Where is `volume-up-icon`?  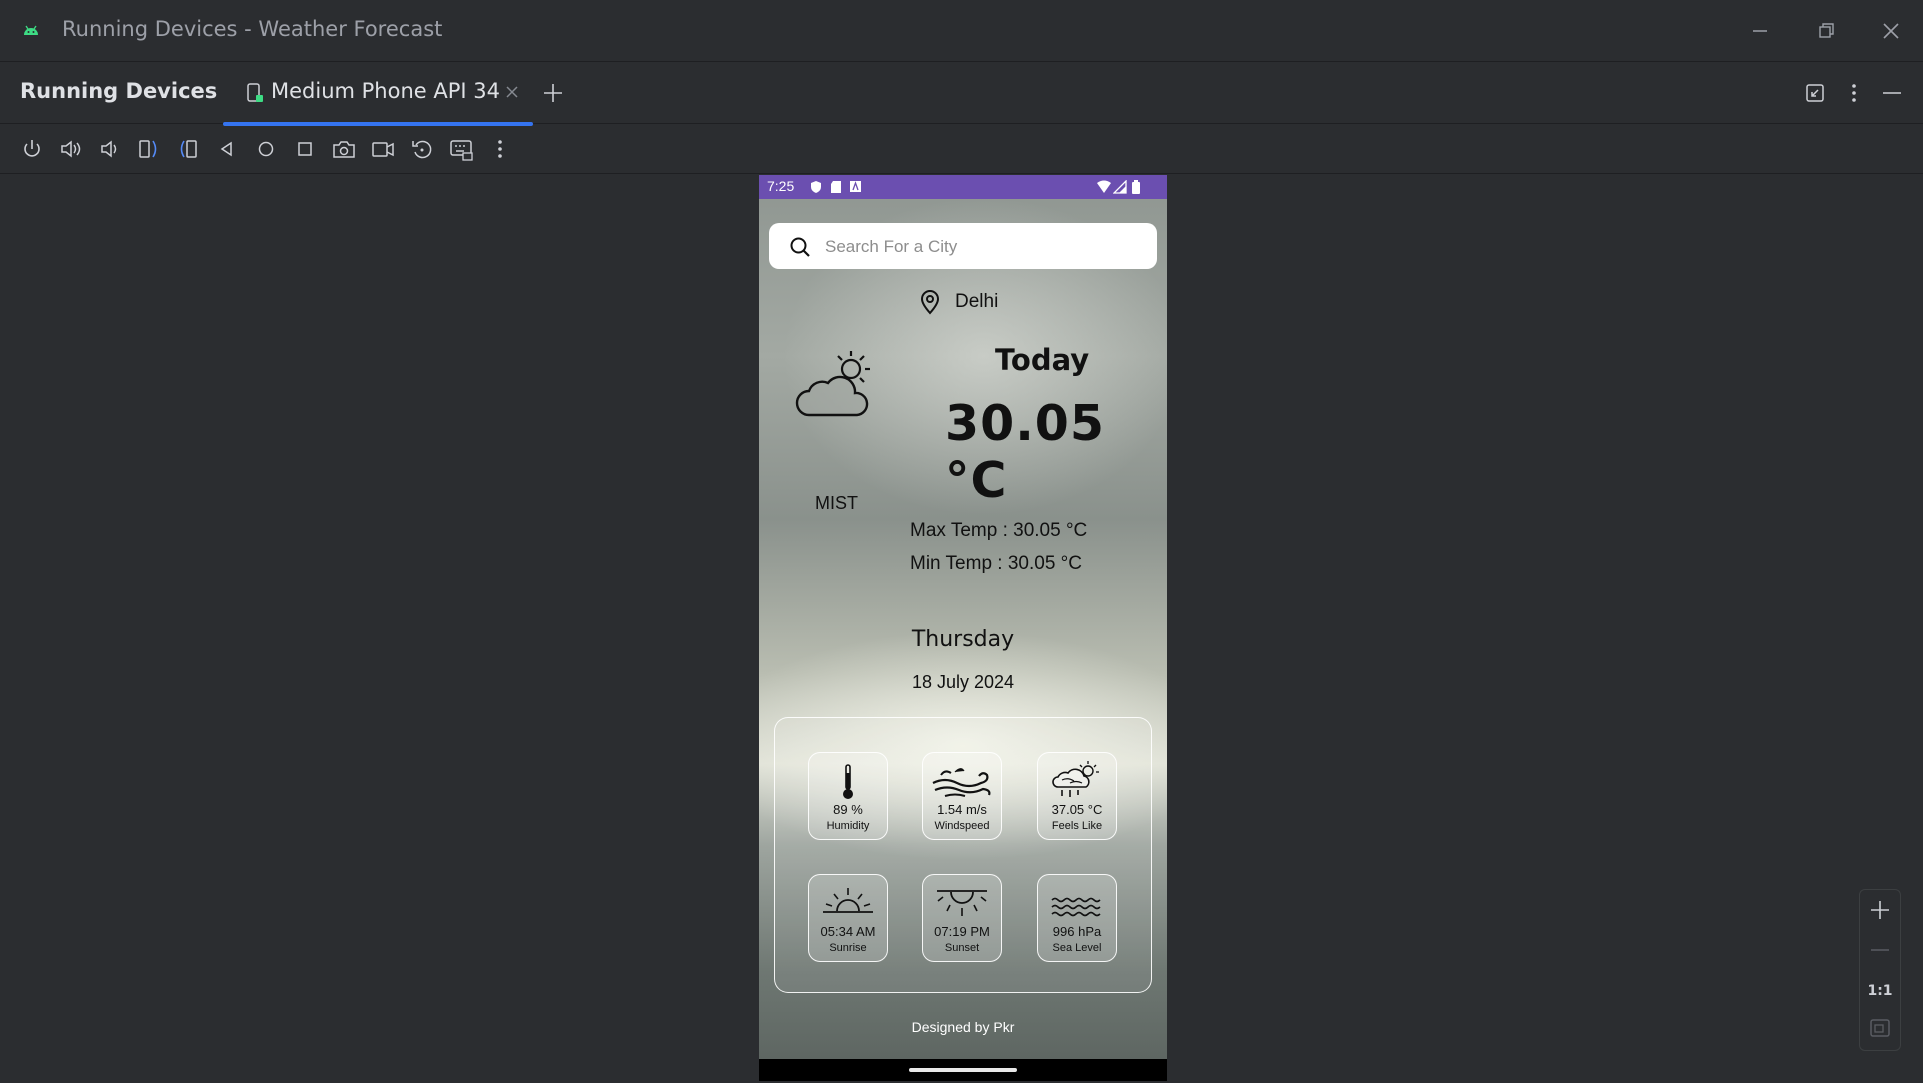
volume-up-icon is located at coordinates (71, 149).